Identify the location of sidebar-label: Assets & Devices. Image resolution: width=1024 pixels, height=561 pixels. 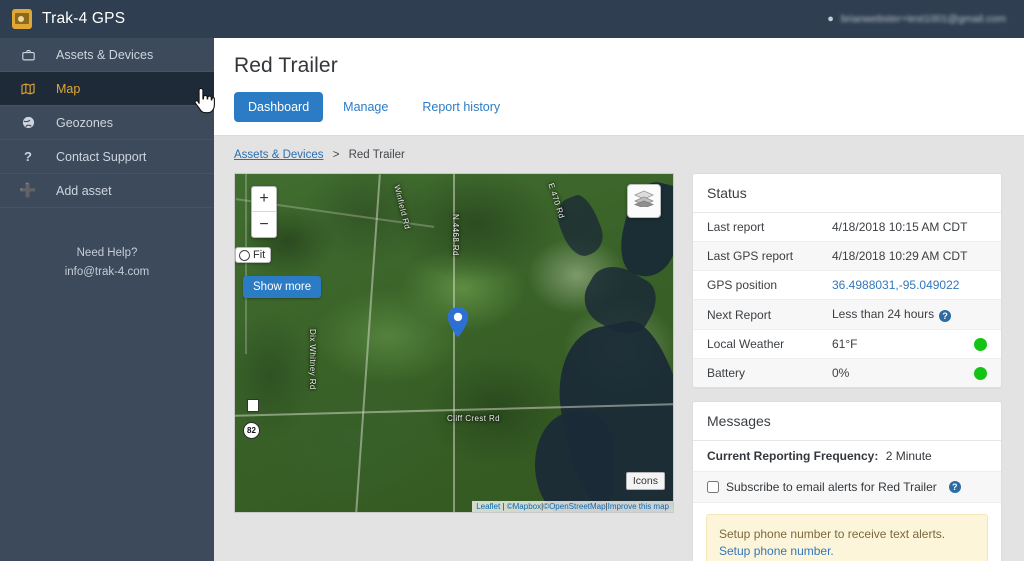
(105, 54).